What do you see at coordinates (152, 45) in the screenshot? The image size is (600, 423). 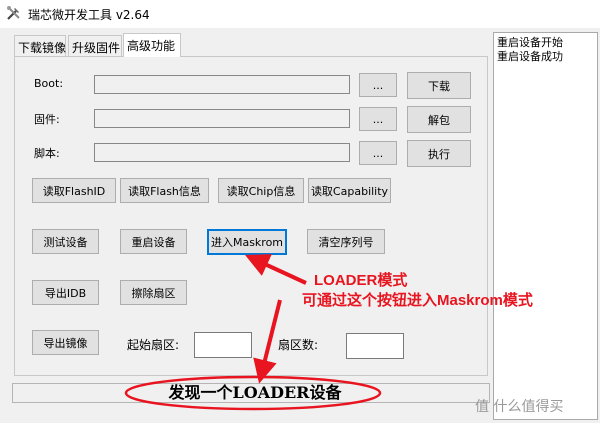 I see `tab-advanced: 高级功能` at bounding box center [152, 45].